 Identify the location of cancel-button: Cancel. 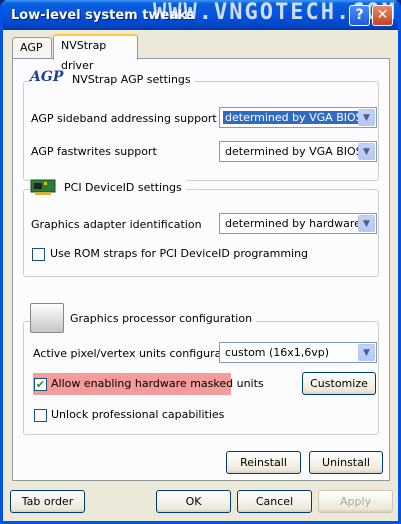
(274, 501).